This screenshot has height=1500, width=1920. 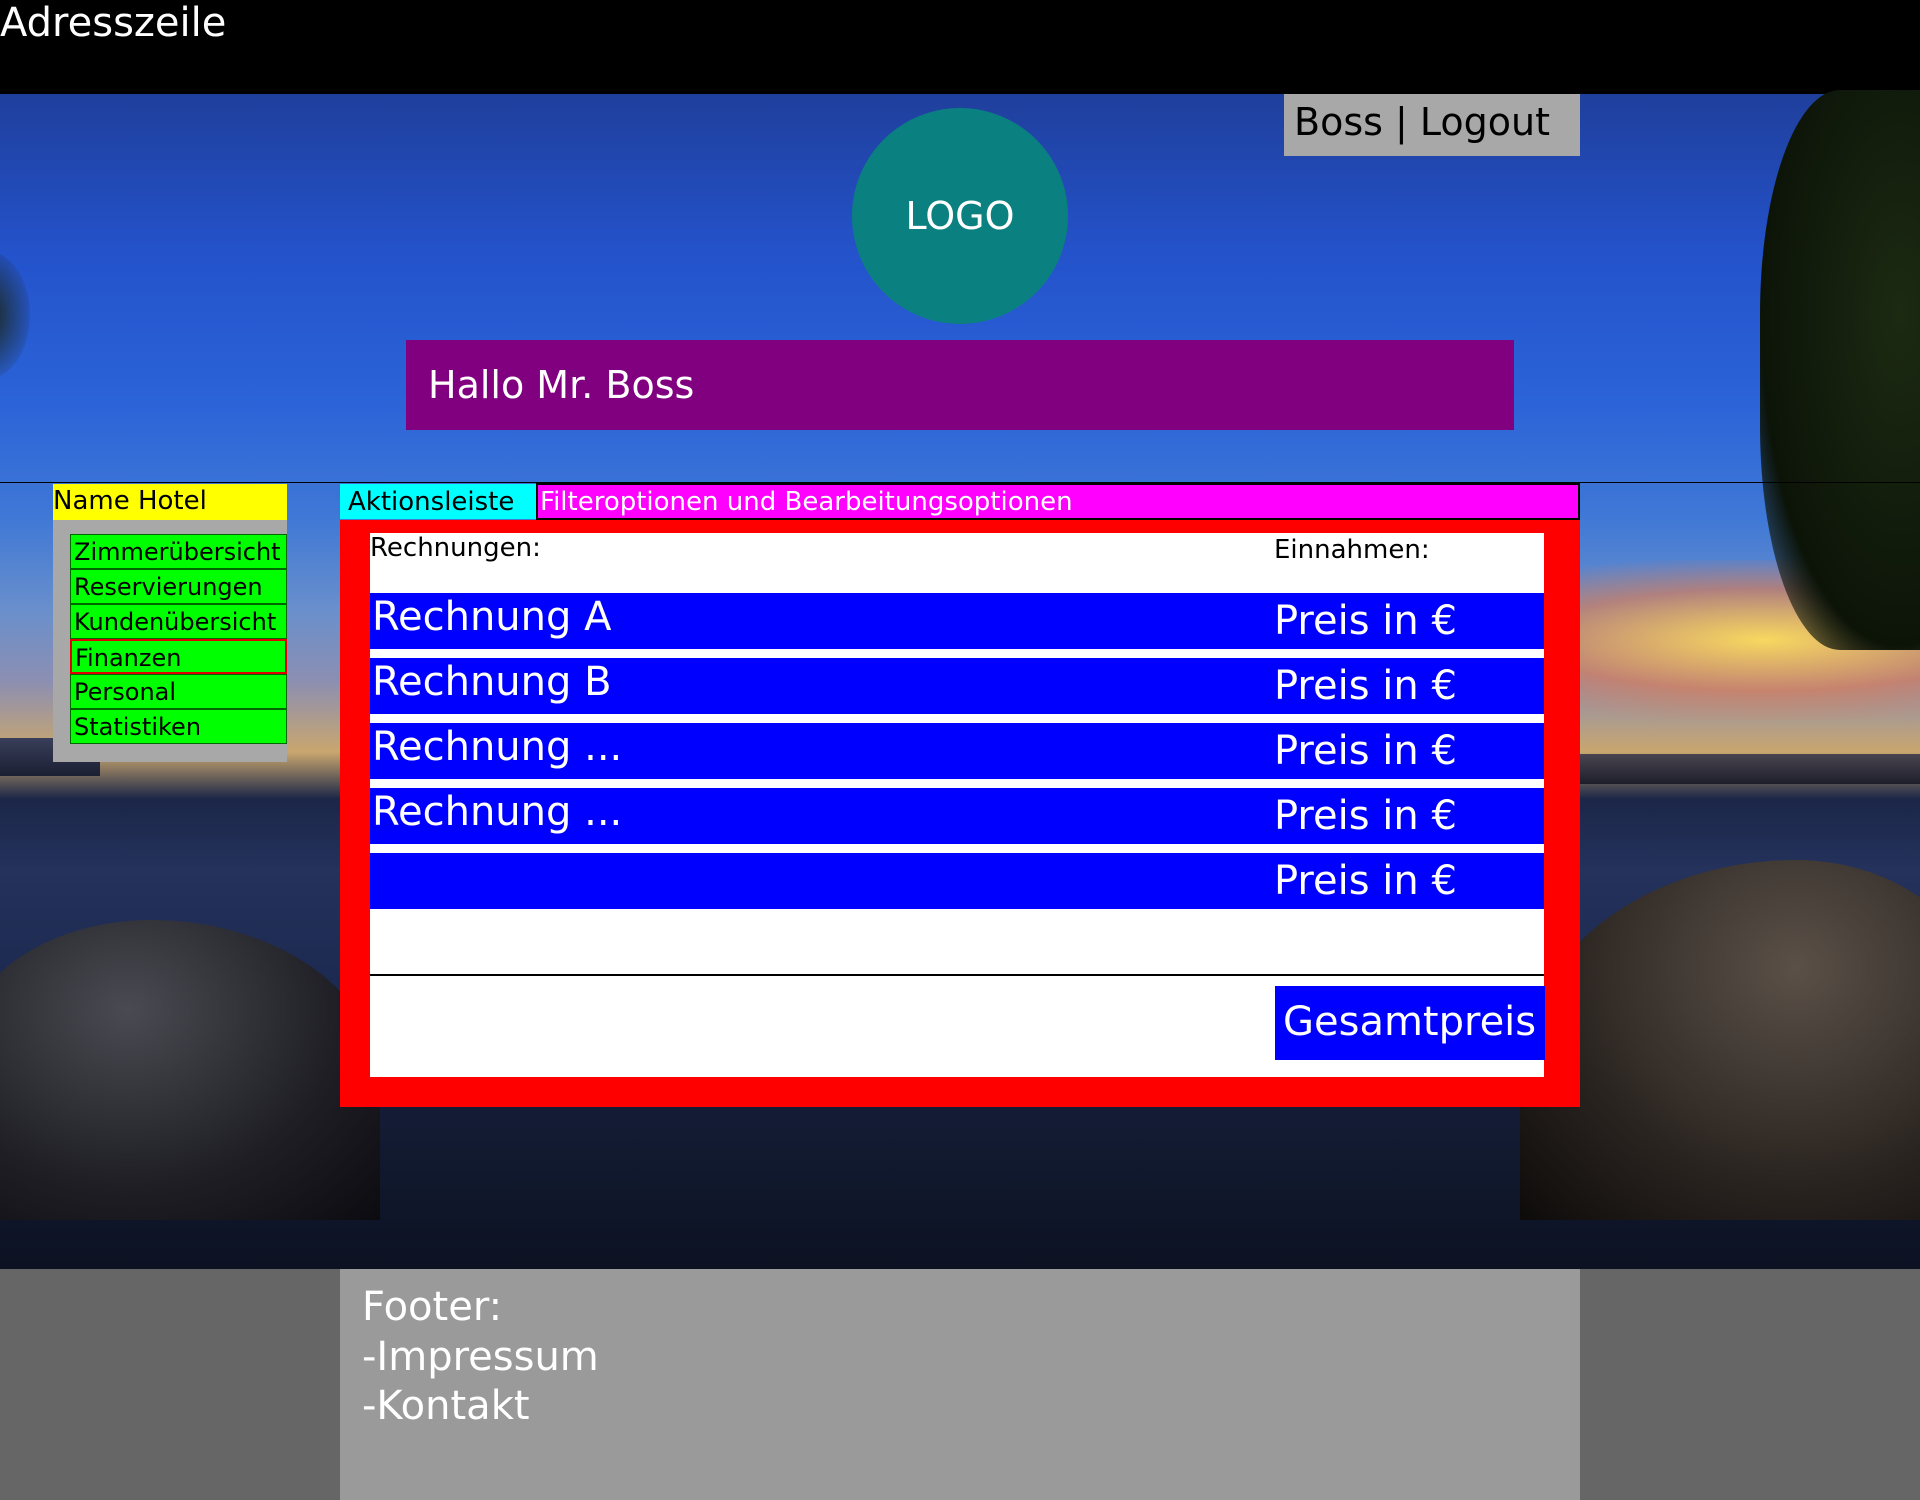 What do you see at coordinates (432, 1307) in the screenshot?
I see `footer-title: Footer:` at bounding box center [432, 1307].